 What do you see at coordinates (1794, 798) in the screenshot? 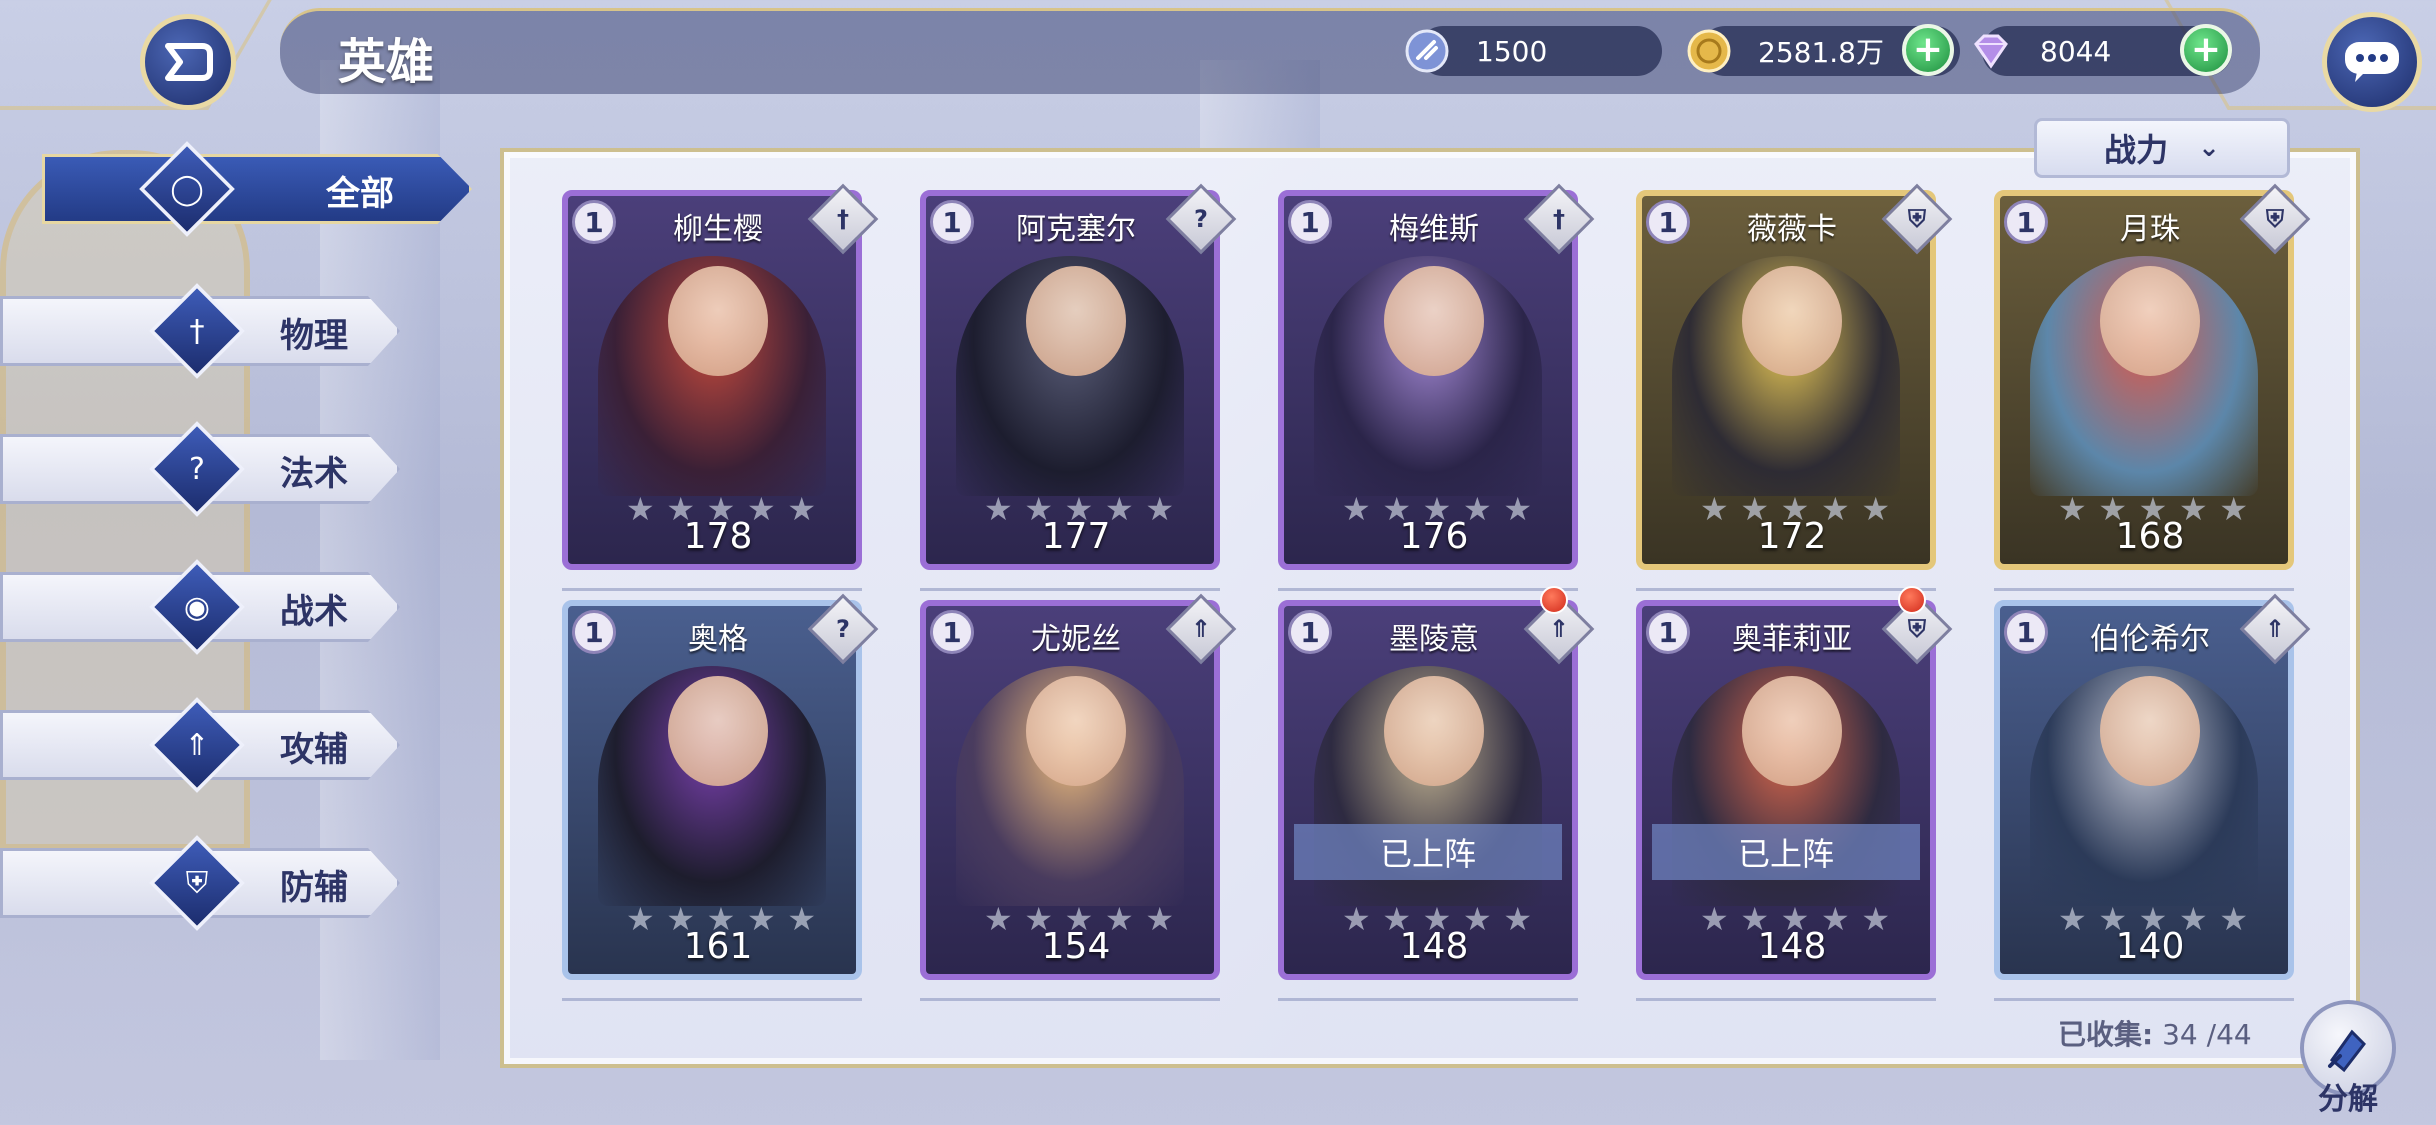
I see `hero-card: 奥菲莉亚 已上阵 ★ ★ ★ ★ ★ 148 1 ⛨` at bounding box center [1794, 798].